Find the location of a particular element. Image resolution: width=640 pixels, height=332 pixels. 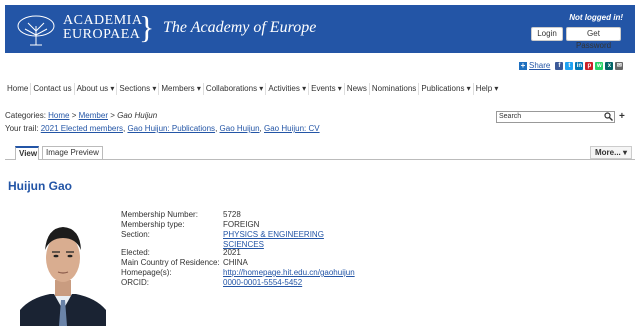

nav-contact-us: Contact us is located at coordinates (53, 89).